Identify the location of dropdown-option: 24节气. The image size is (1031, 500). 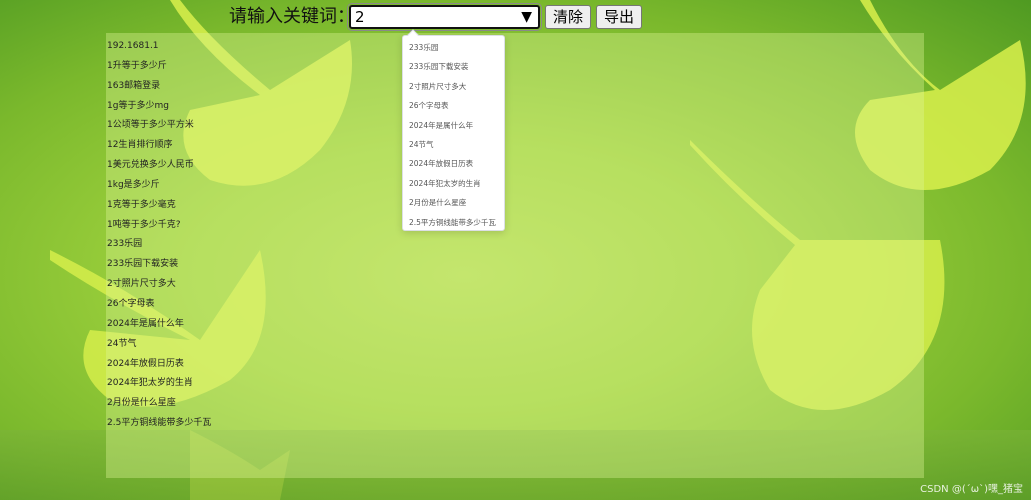
(453, 144).